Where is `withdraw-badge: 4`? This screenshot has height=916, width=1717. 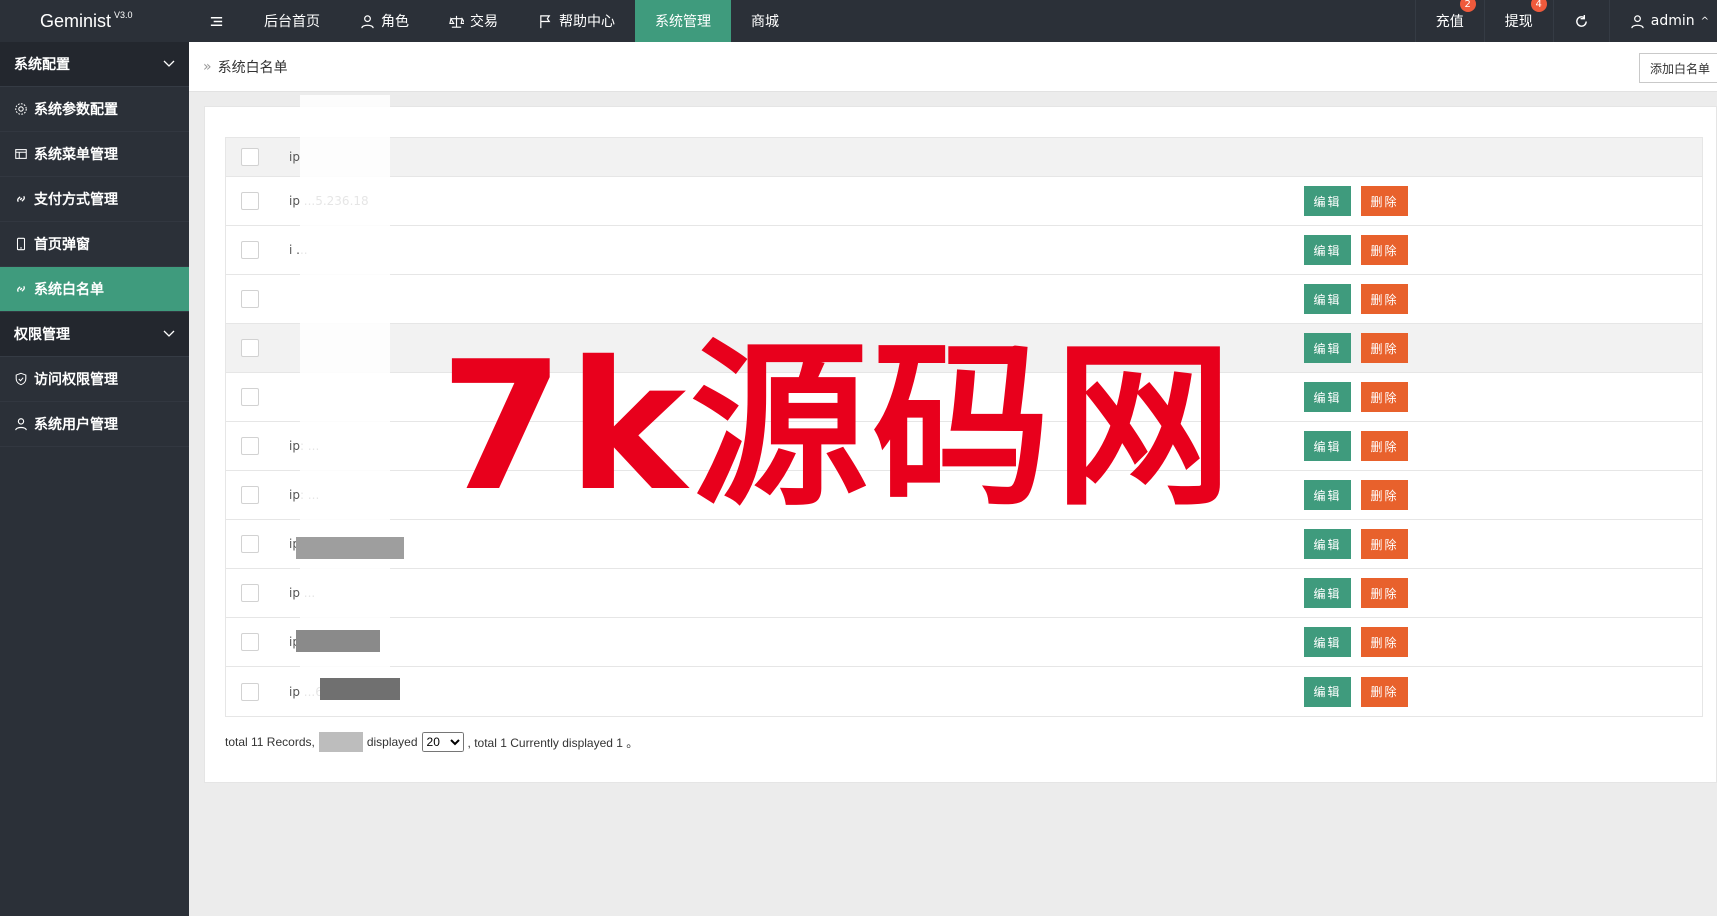 withdraw-badge: 4 is located at coordinates (1538, 6).